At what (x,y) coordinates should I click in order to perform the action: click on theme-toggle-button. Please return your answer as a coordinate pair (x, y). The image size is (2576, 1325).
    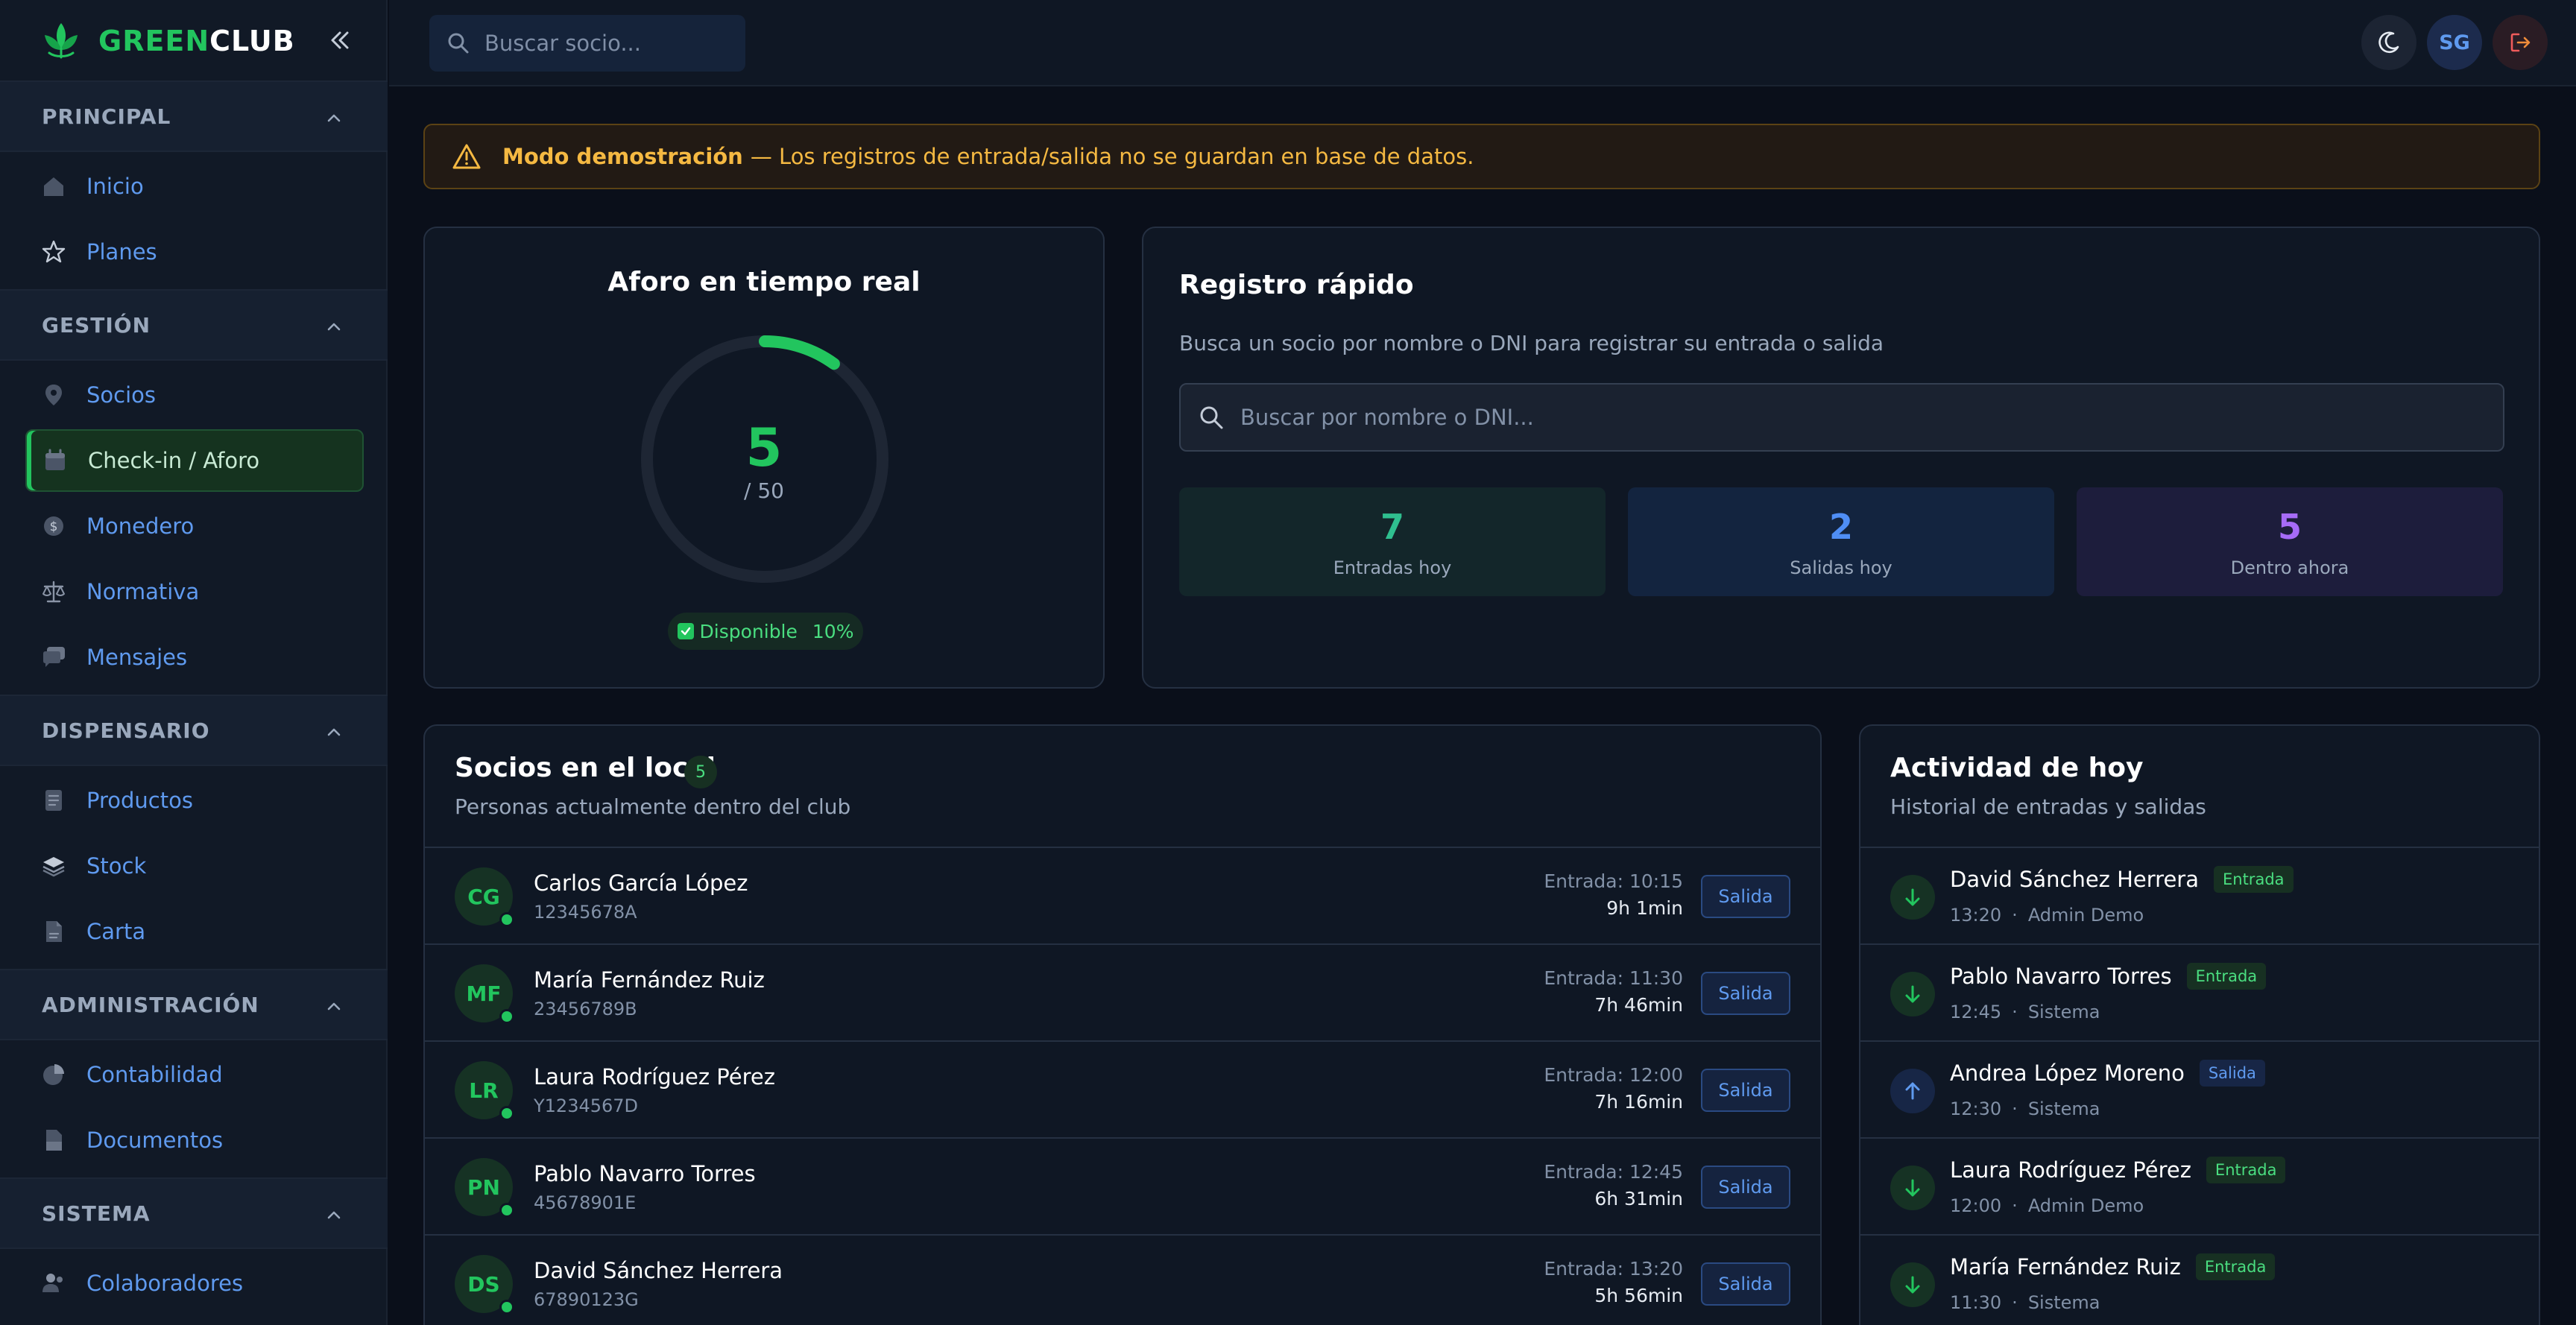
    Looking at the image, I should click on (2388, 42).